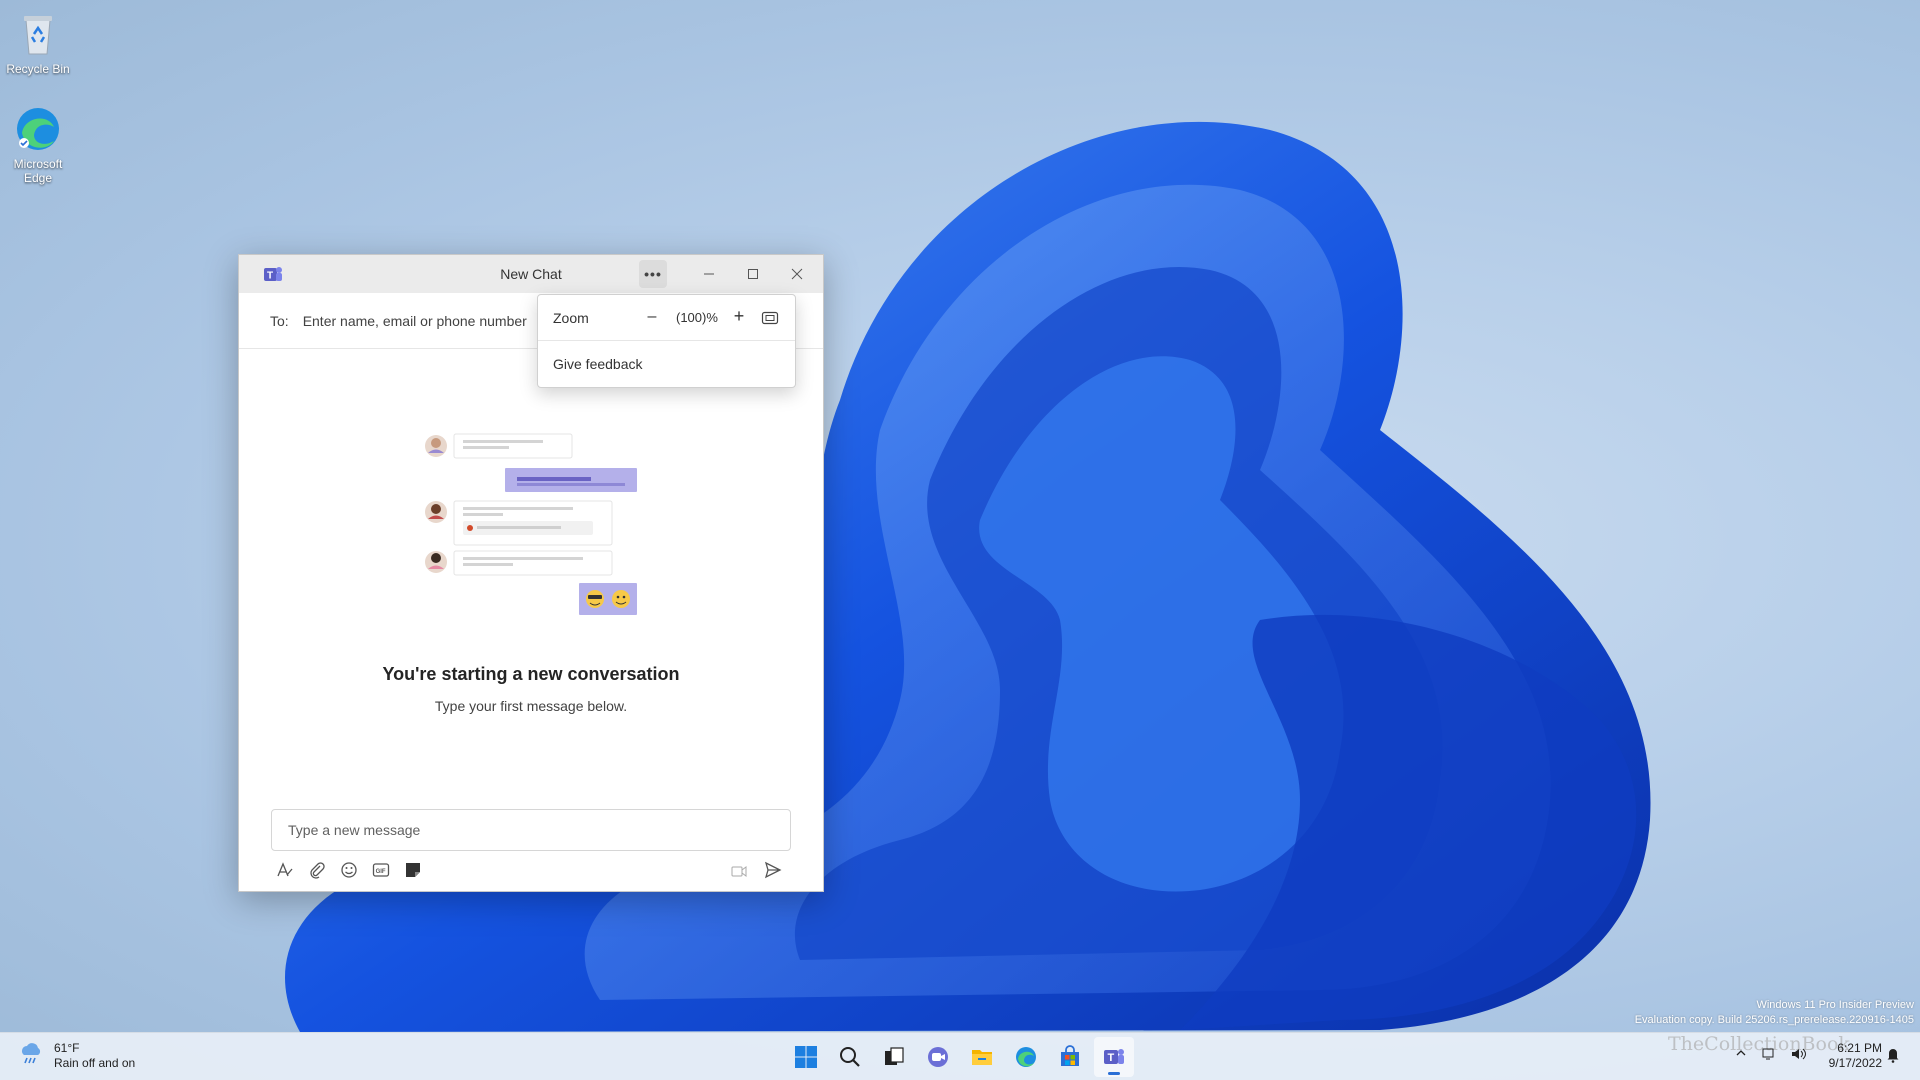 The height and width of the screenshot is (1080, 1920). What do you see at coordinates (1893, 1057) in the screenshot?
I see `notification-bell-icon` at bounding box center [1893, 1057].